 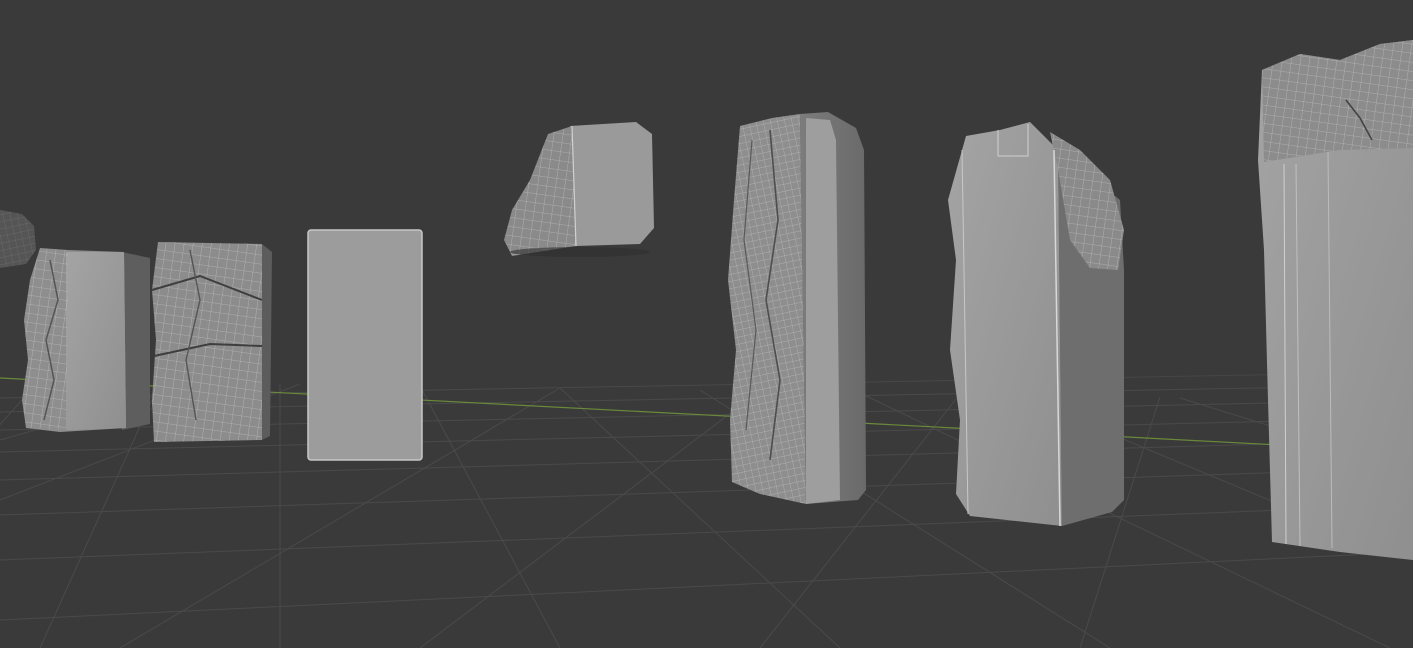 I want to click on pillar-smooth-plane, so click(x=365, y=345).